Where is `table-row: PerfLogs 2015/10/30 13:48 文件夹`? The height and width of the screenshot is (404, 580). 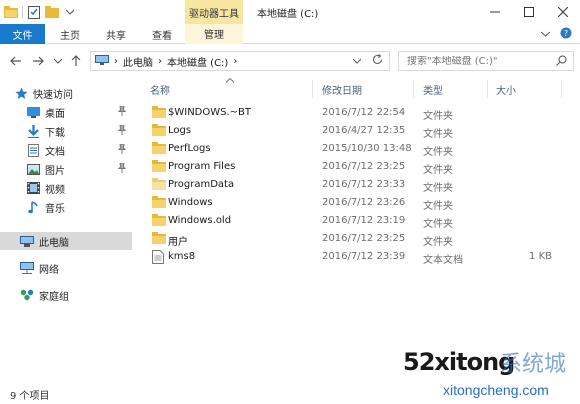
table-row: PerfLogs 2015/10/30 13:48 文件夹 is located at coordinates (360, 149).